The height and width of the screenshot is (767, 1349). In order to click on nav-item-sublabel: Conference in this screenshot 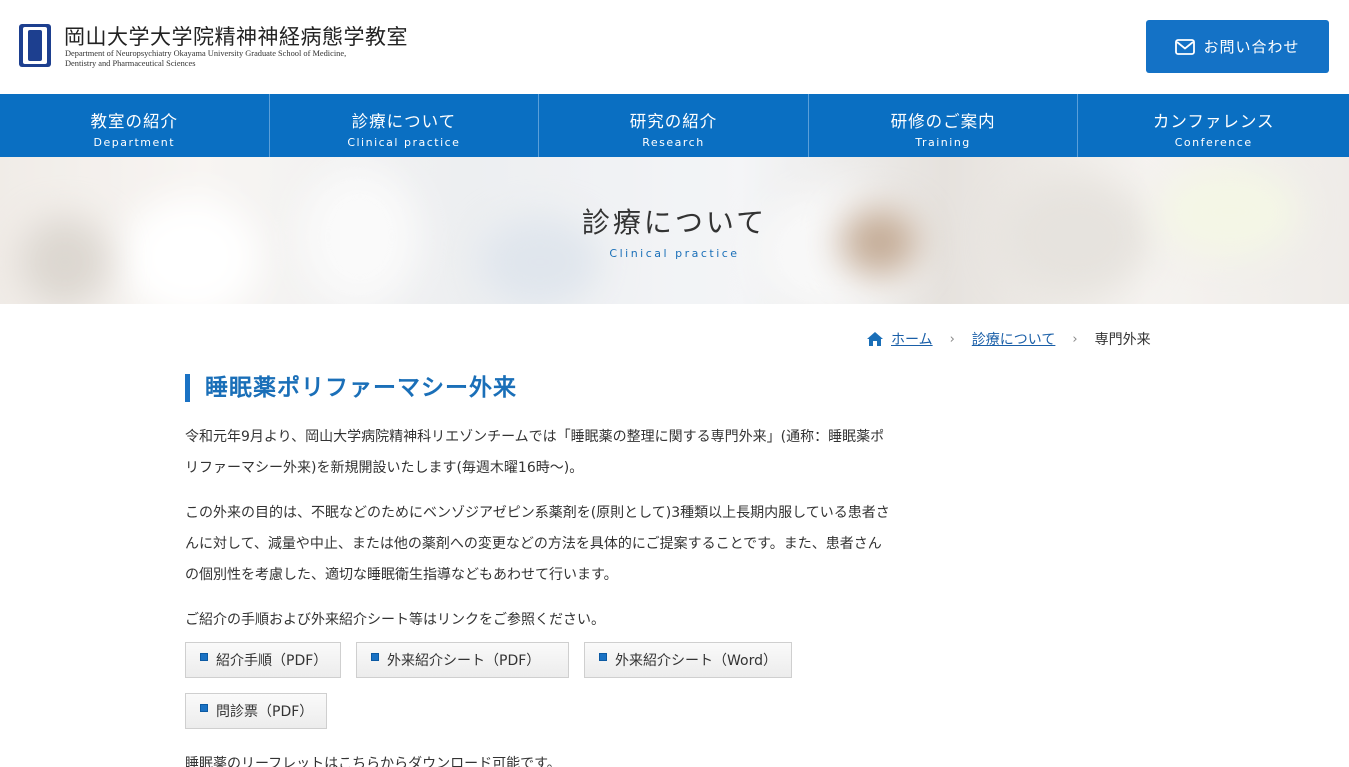, I will do `click(1213, 142)`.